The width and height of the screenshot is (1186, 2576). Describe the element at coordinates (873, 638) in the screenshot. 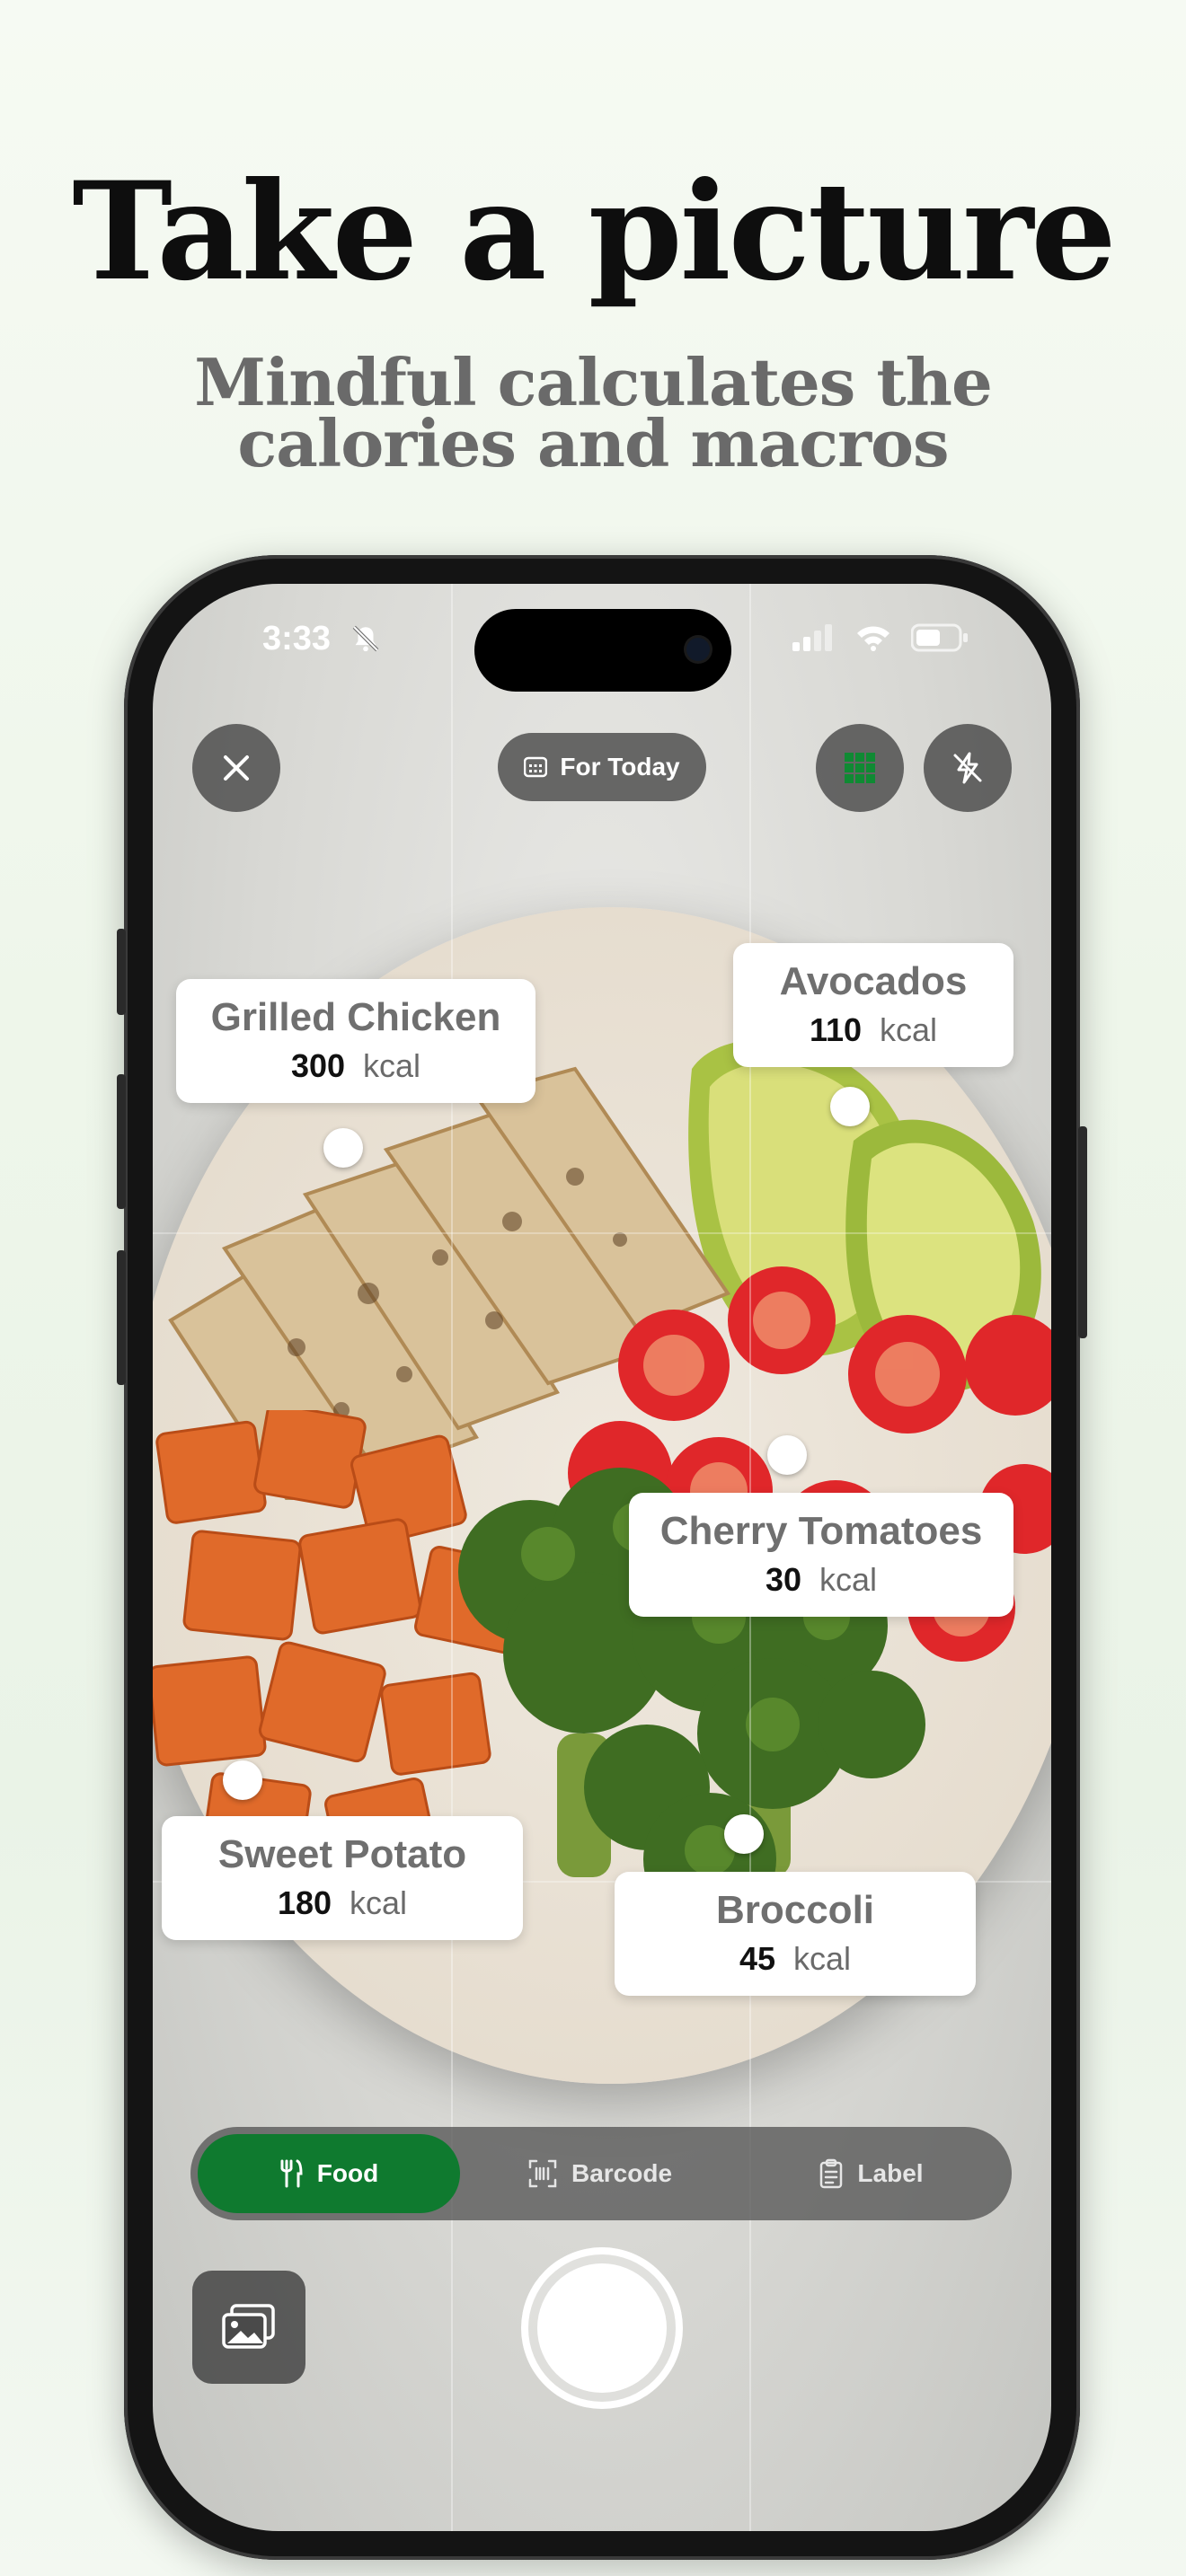

I see `wifi-icon` at that location.